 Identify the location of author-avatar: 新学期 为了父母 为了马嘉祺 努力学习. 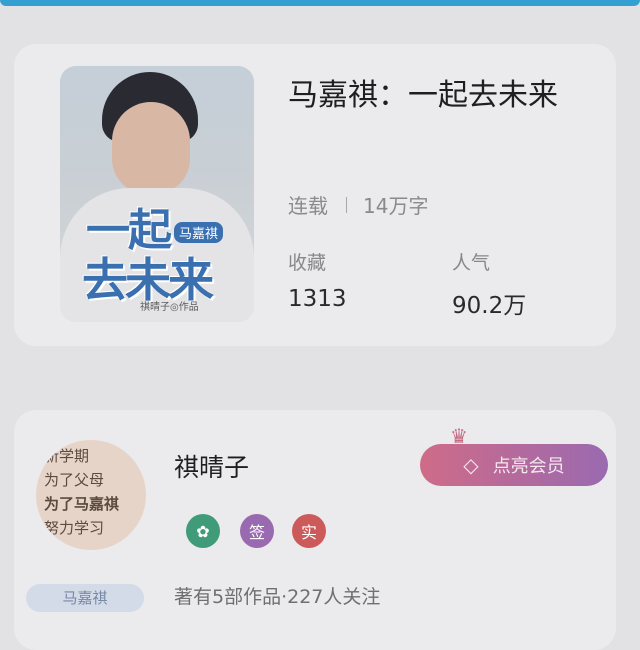
(91, 495).